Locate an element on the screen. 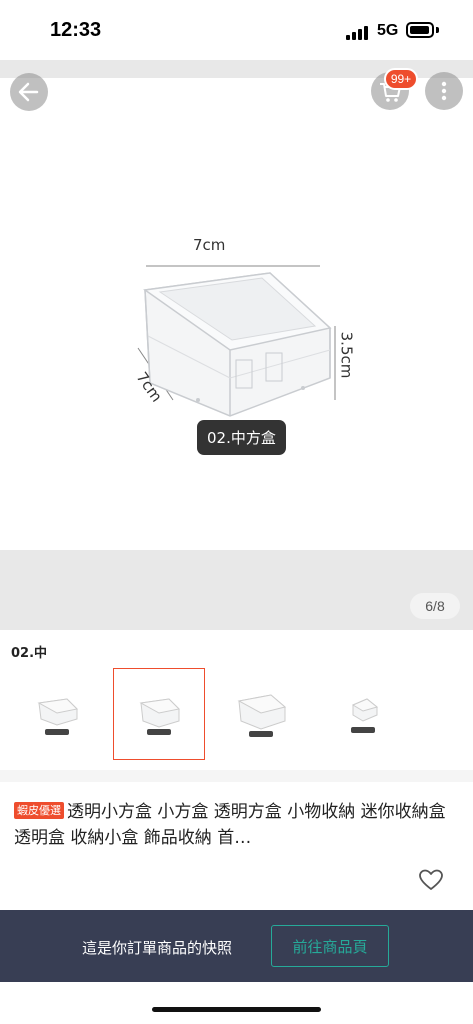 The image size is (473, 1024). back-arrow-icon is located at coordinates (28, 92).